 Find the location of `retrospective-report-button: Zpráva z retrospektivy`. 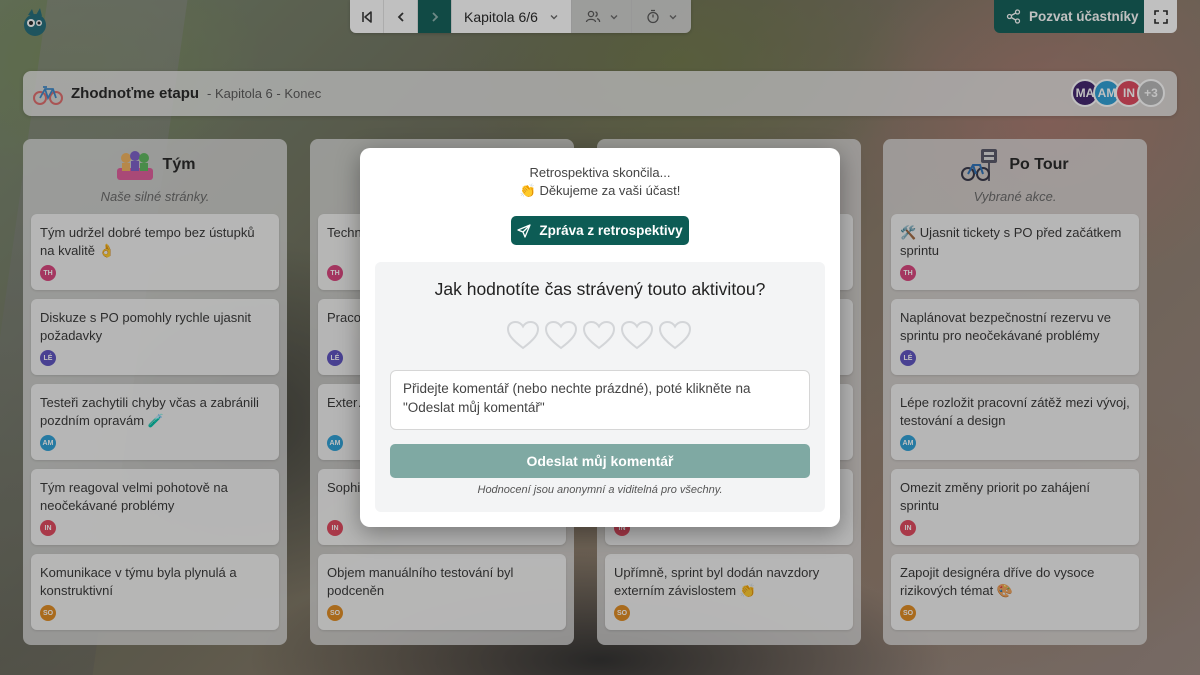

retrospective-report-button: Zpráva z retrospektivy is located at coordinates (600, 230).